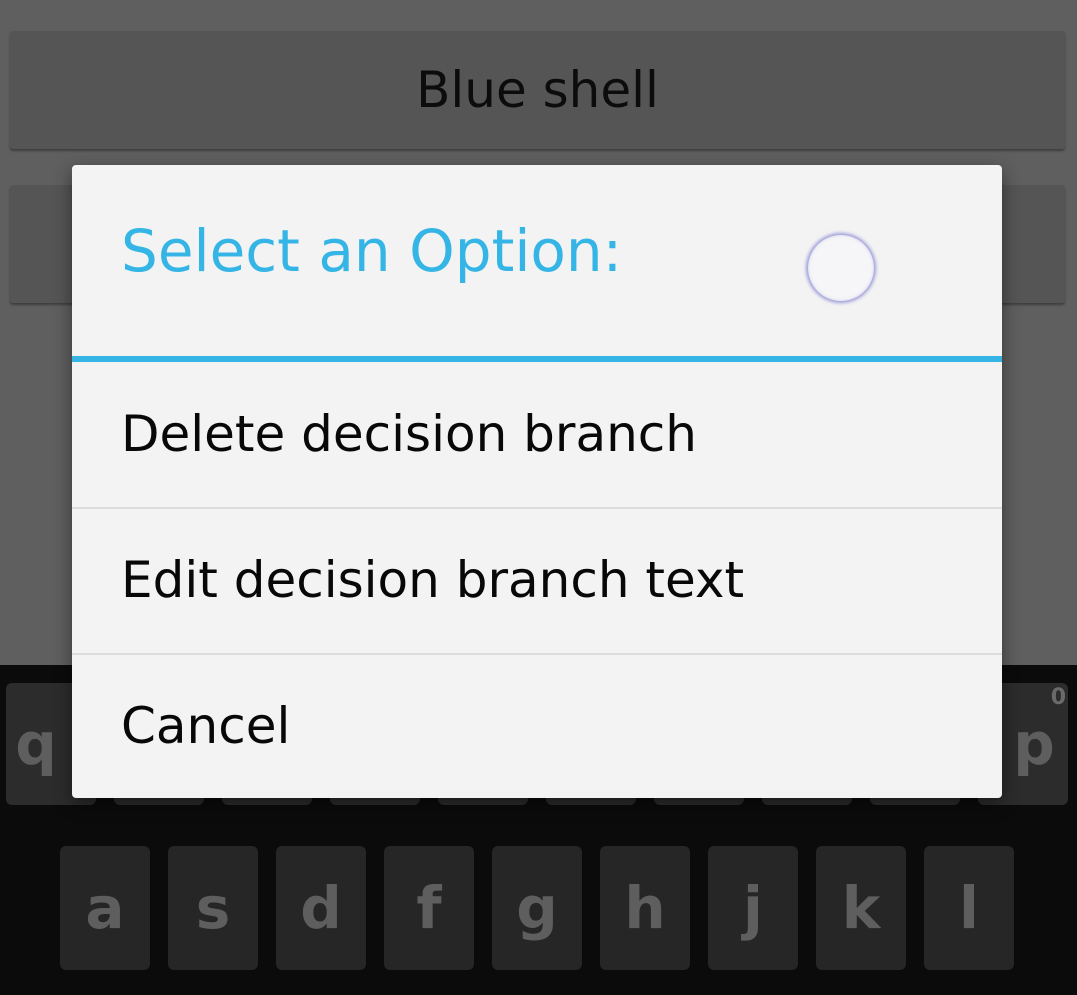 The height and width of the screenshot is (995, 1077). Describe the element at coordinates (1034, 744) in the screenshot. I see `key-label: p` at that location.